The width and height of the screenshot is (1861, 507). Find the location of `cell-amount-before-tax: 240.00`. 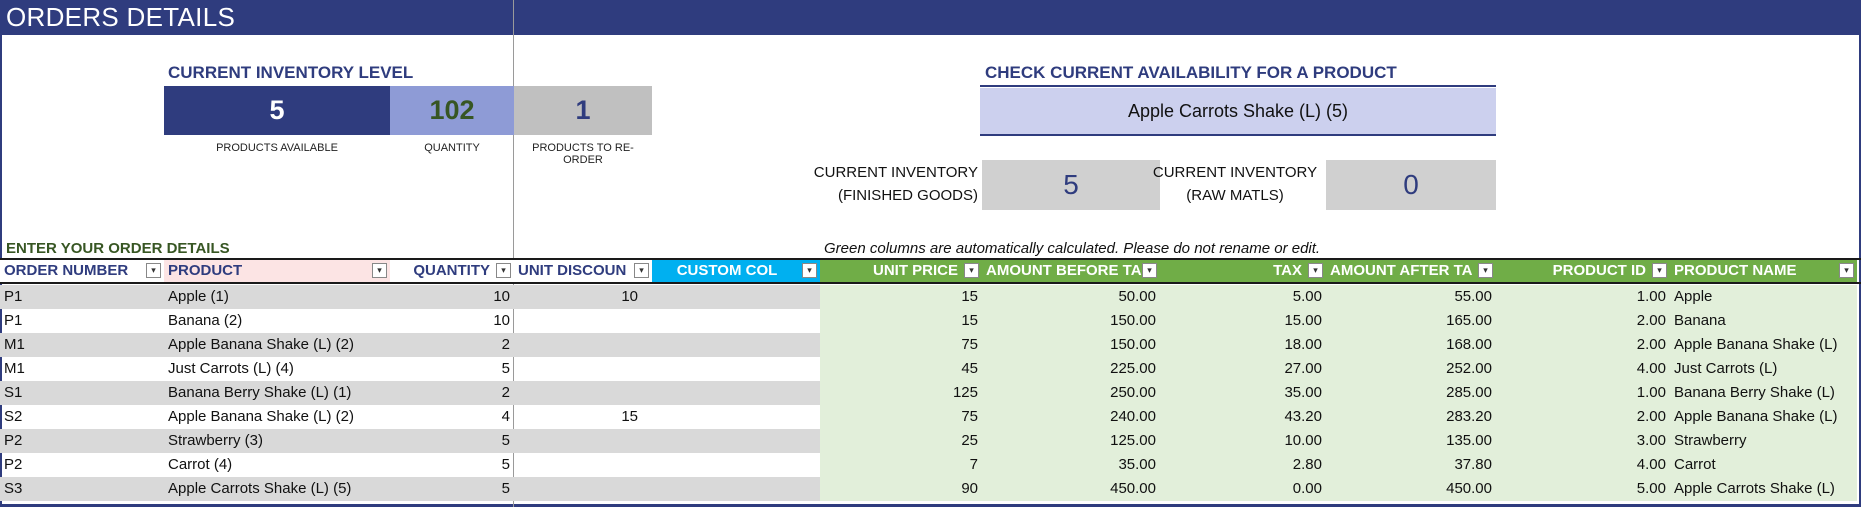

cell-amount-before-tax: 240.00 is located at coordinates (1133, 416).